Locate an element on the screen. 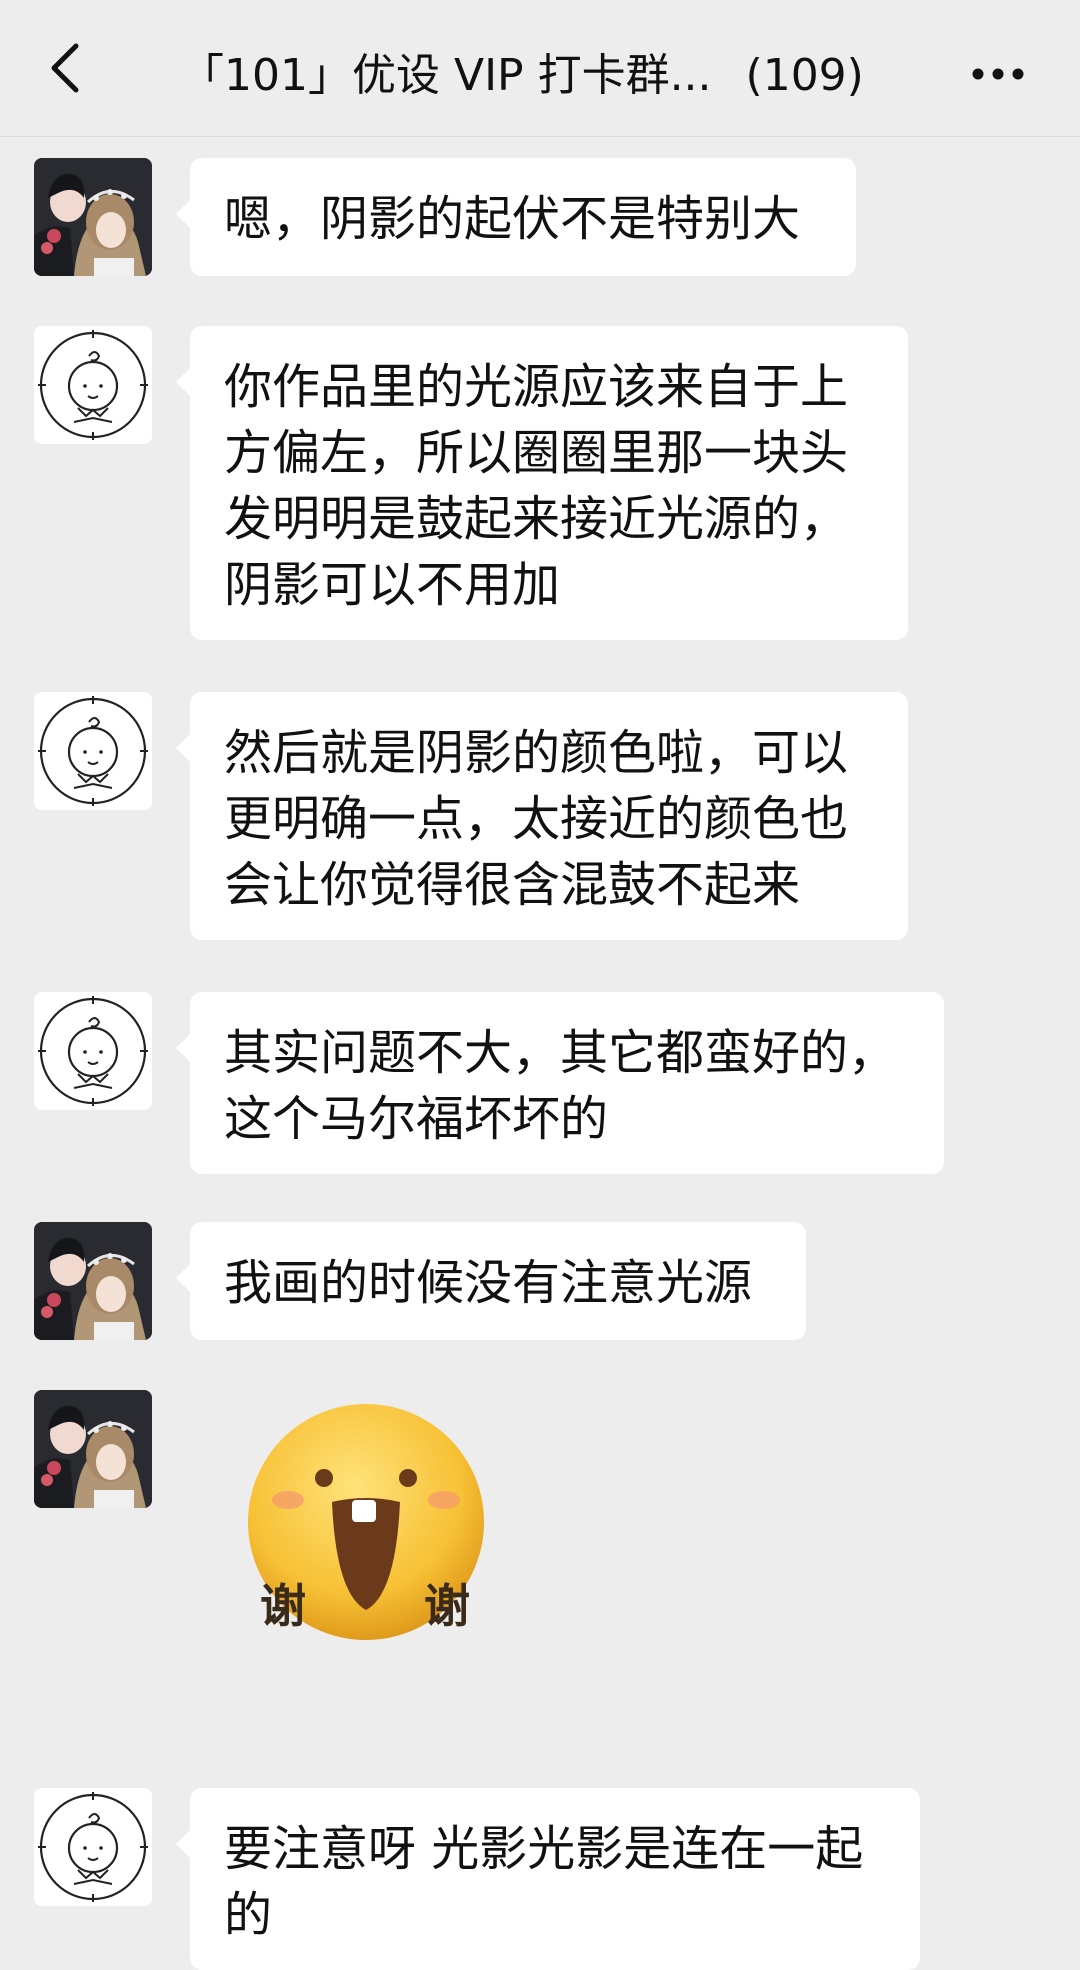  member-count: (109) is located at coordinates (804, 75).